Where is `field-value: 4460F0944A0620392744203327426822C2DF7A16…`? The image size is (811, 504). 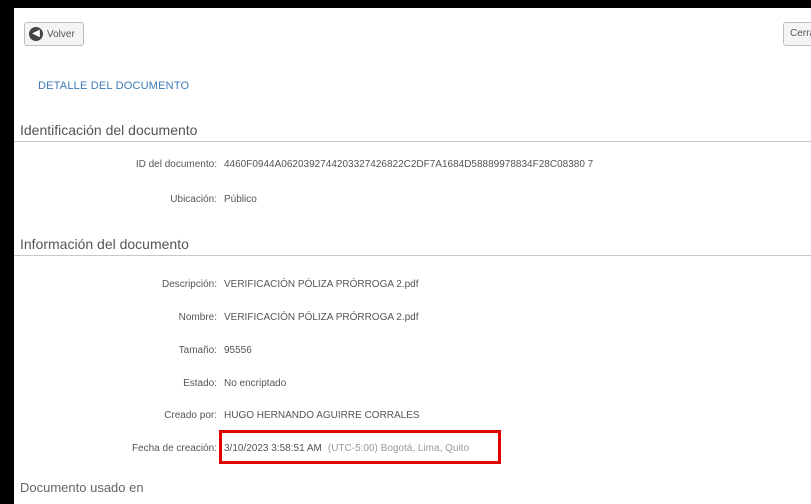 field-value: 4460F0944A0620392744203327426822C2DF7A16… is located at coordinates (409, 164).